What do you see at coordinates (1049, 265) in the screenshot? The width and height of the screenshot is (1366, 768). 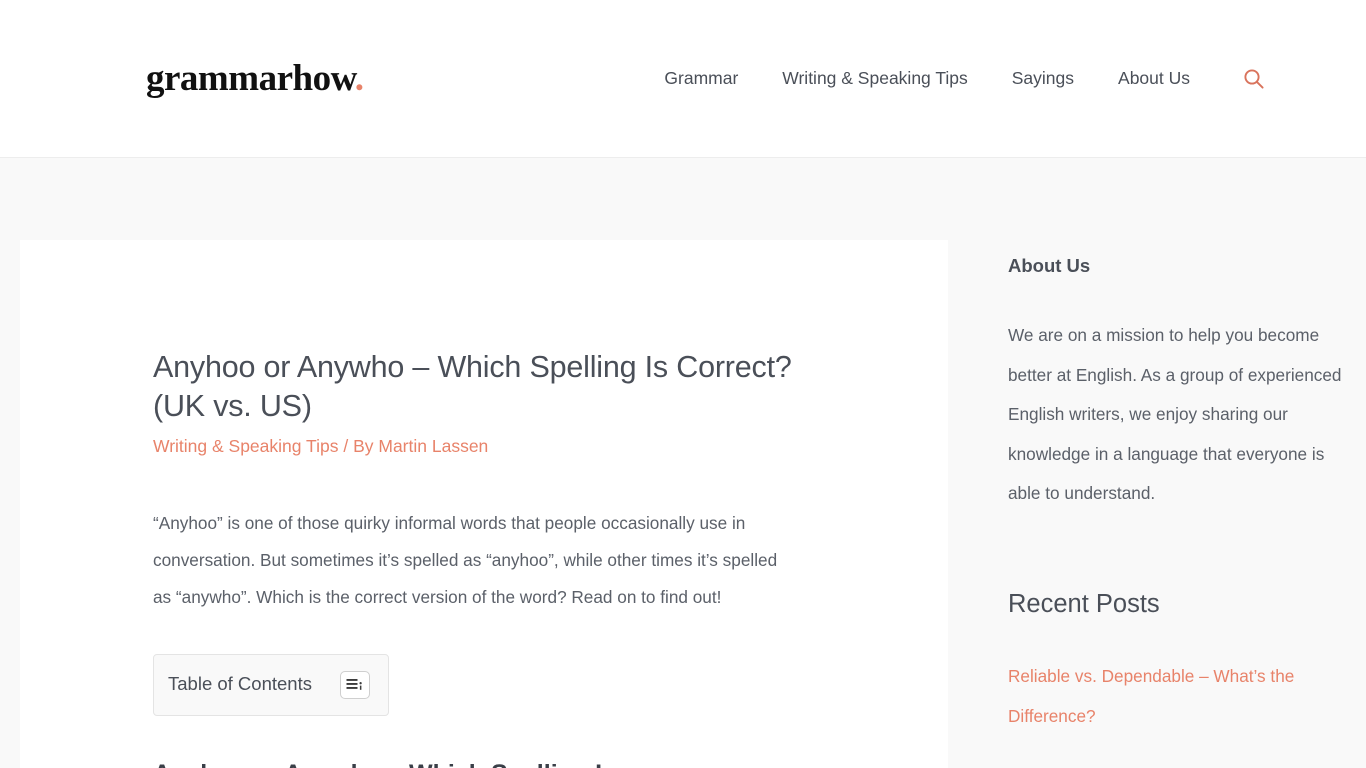 I see `widget-title-about-us: About Us` at bounding box center [1049, 265].